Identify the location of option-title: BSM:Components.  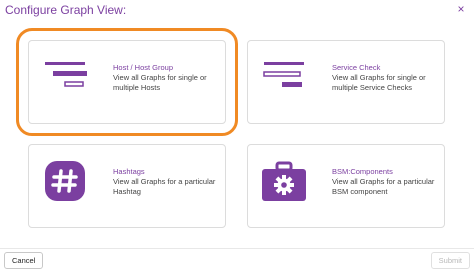
(362, 171).